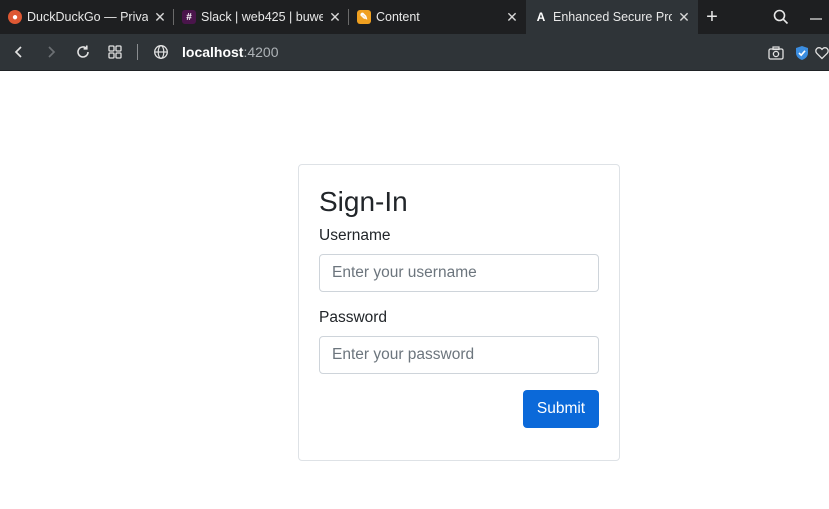 This screenshot has height=509, width=829. What do you see at coordinates (816, 17) in the screenshot?
I see `minimize-icon` at bounding box center [816, 17].